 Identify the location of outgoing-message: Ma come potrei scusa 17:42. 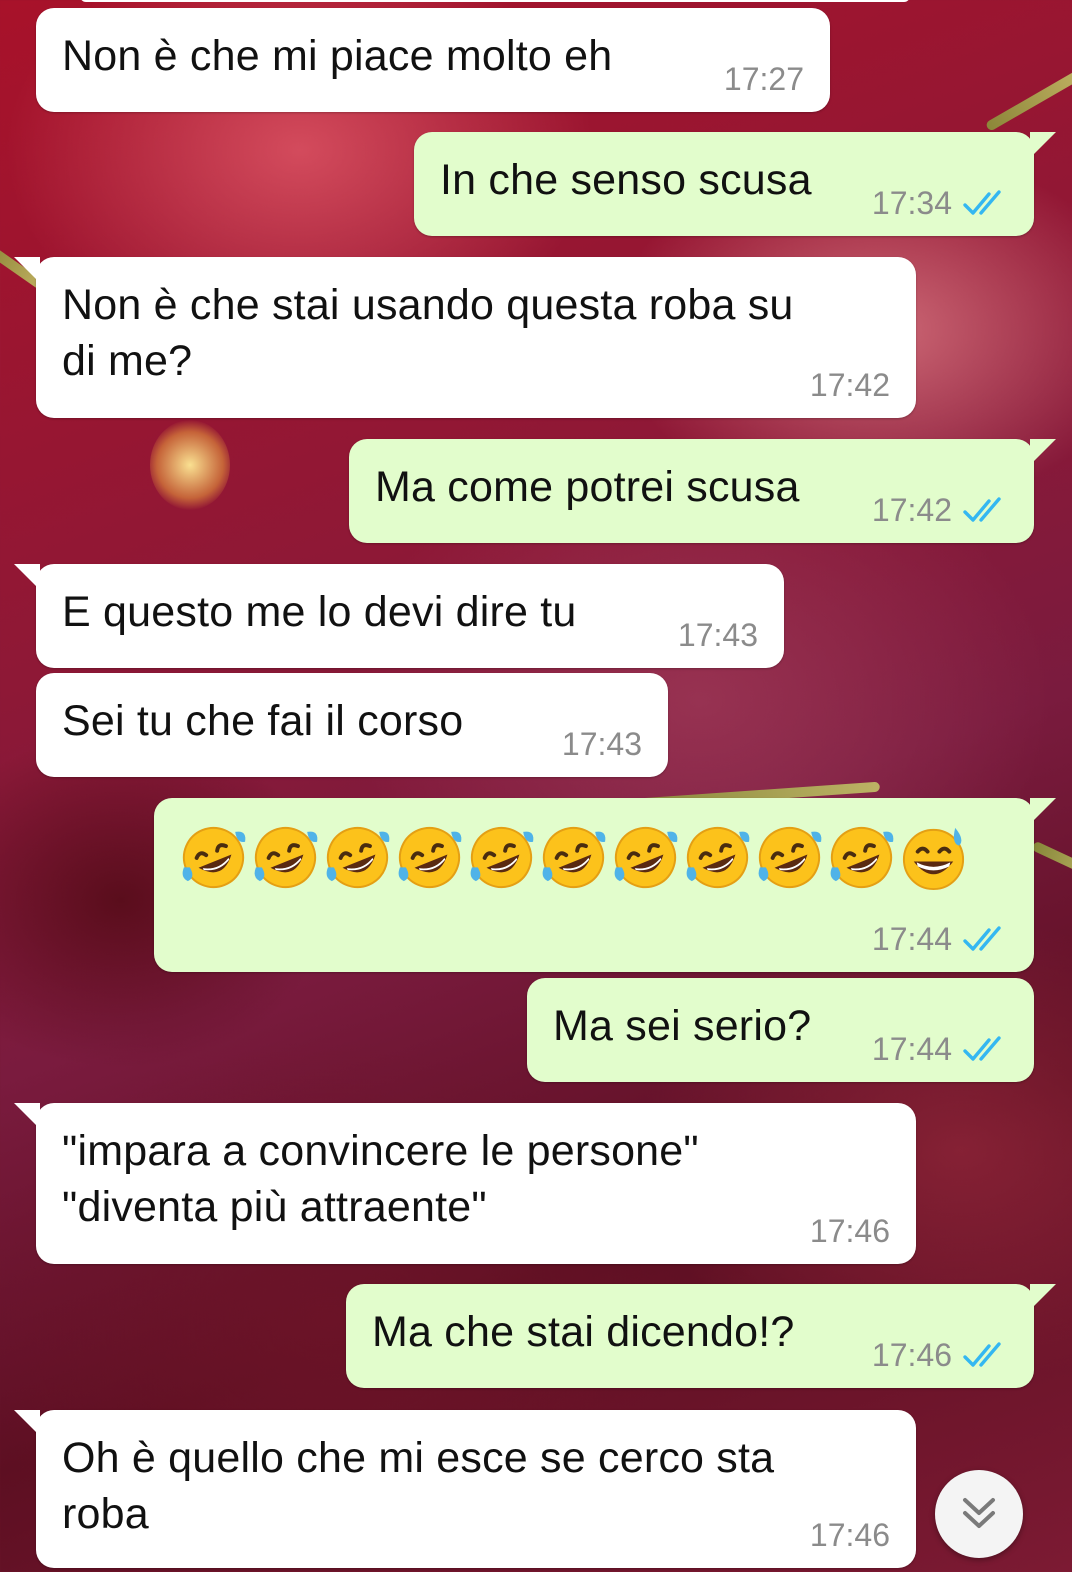
(702, 491).